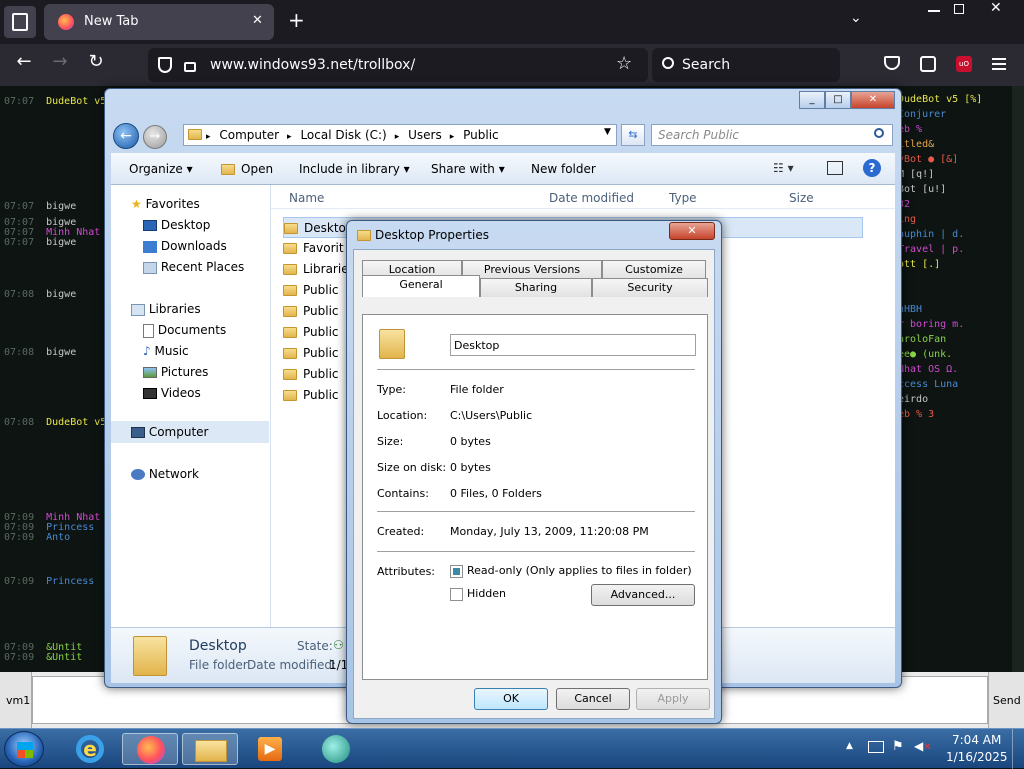 The height and width of the screenshot is (769, 1024). Describe the element at coordinates (343, 135) in the screenshot. I see `breadcrumb-item: Local Disk (C:)` at that location.